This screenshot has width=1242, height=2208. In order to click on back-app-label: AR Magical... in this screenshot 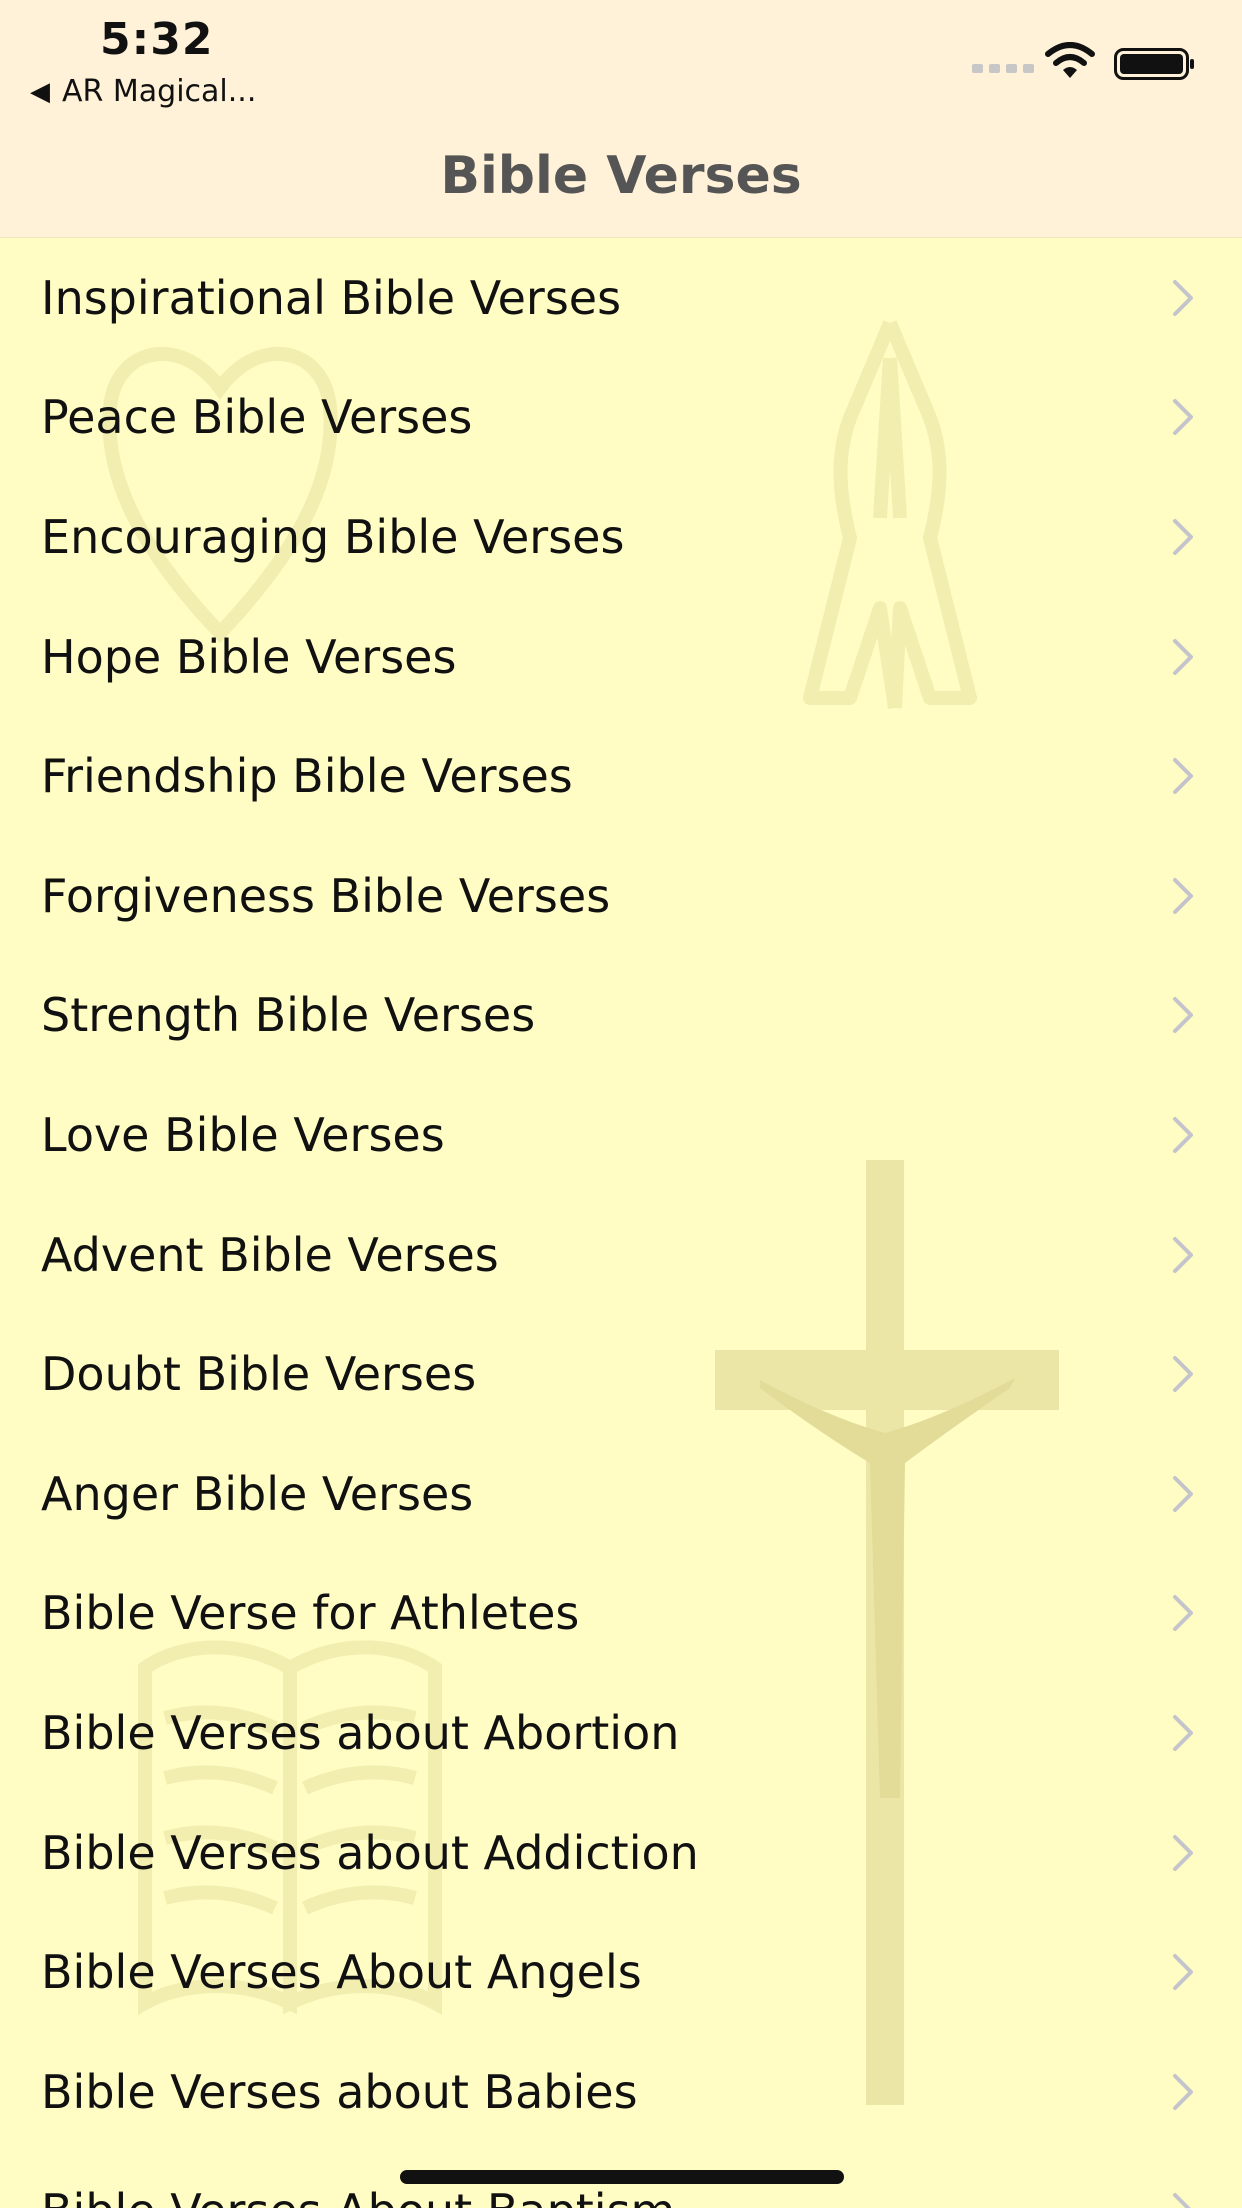, I will do `click(159, 91)`.